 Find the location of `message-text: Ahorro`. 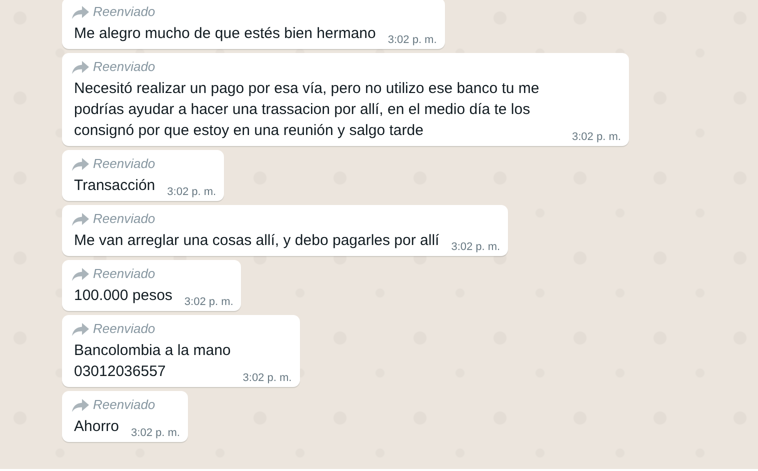

message-text: Ahorro is located at coordinates (97, 427).